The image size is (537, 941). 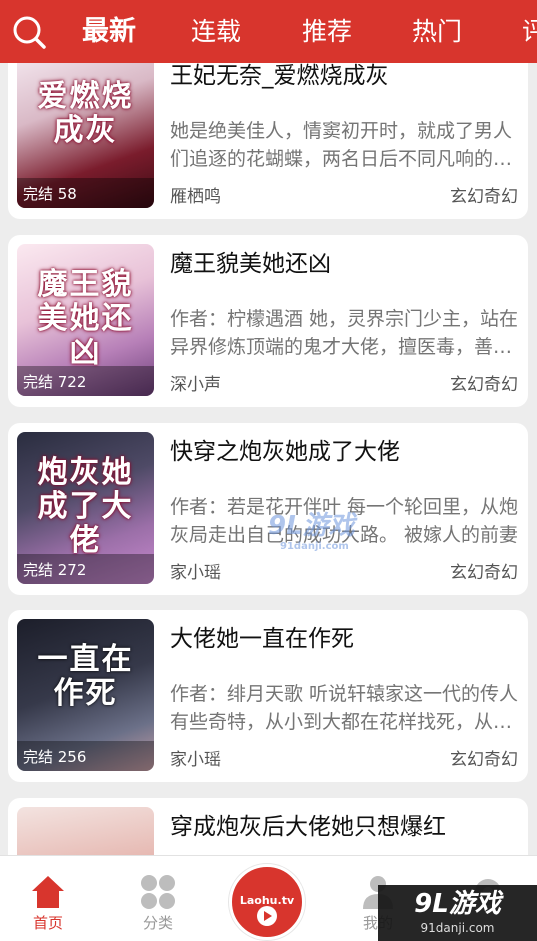 What do you see at coordinates (437, 32) in the screenshot?
I see `tab-hot: 热门` at bounding box center [437, 32].